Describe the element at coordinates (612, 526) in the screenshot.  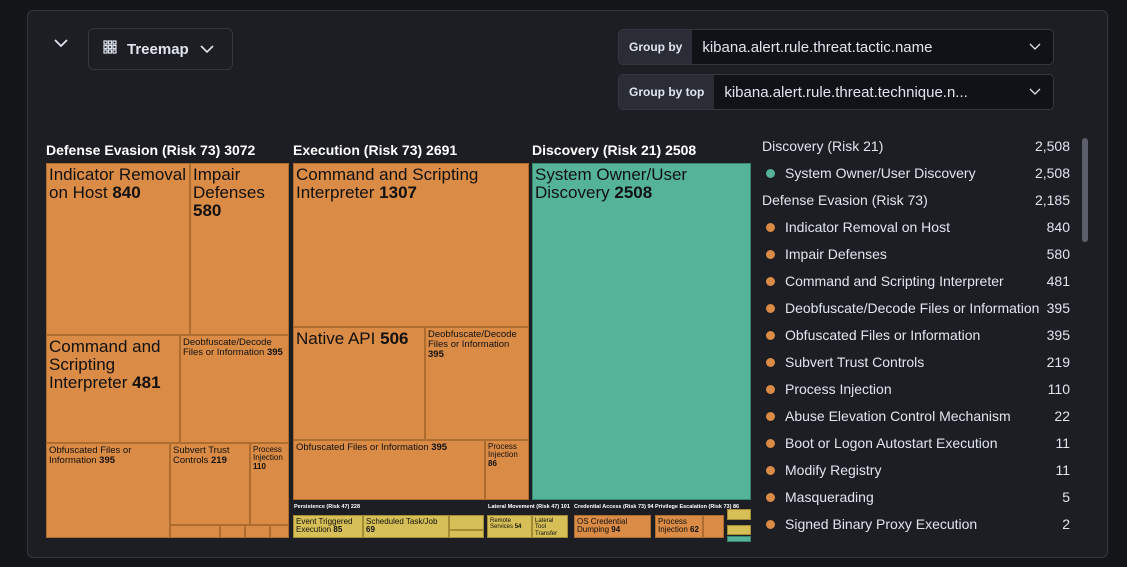
I see `treemap-cell: OS Credential Dumping 94` at that location.